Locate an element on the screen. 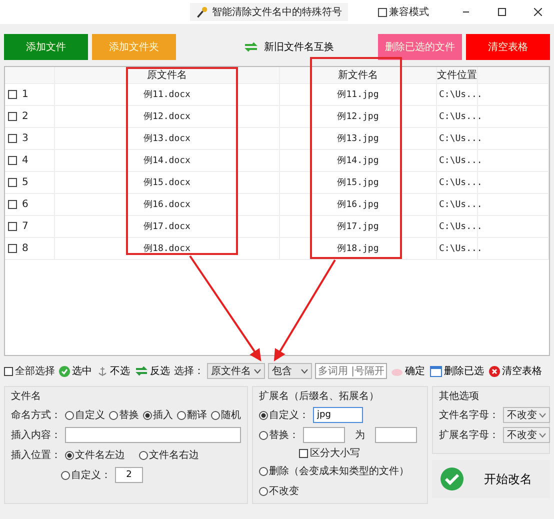 This screenshot has width=554, height=519. radio-label: 文件名左边 is located at coordinates (100, 455).